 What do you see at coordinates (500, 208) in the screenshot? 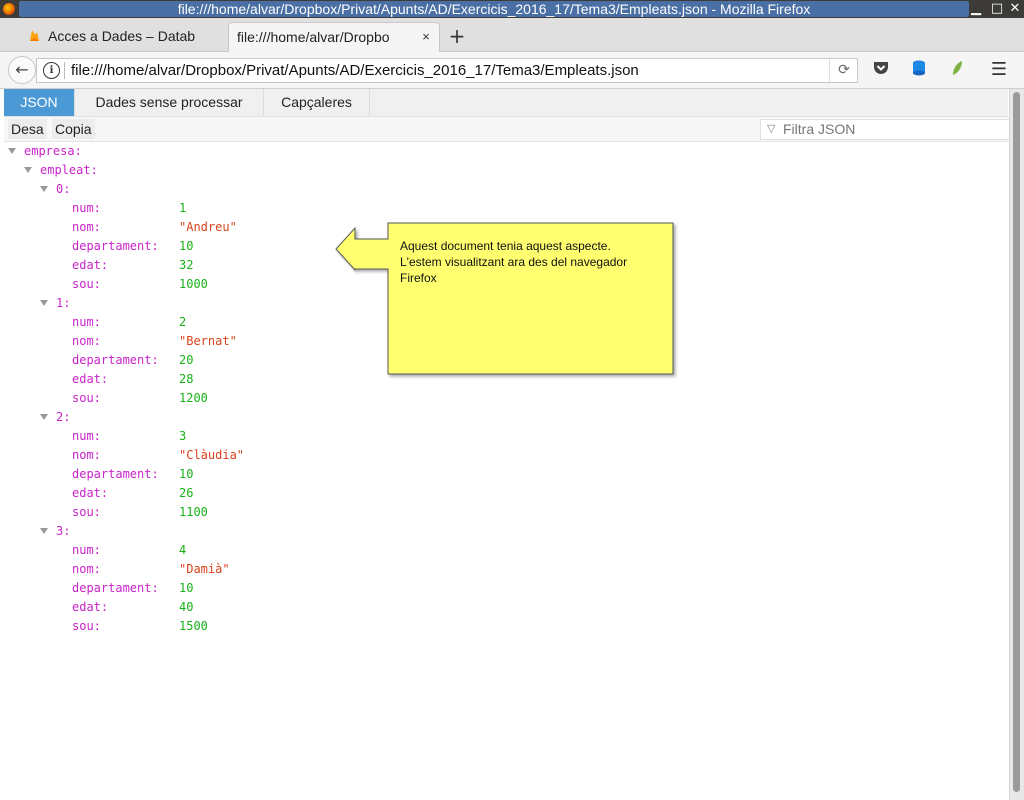
I see `field-row: num: 1` at bounding box center [500, 208].